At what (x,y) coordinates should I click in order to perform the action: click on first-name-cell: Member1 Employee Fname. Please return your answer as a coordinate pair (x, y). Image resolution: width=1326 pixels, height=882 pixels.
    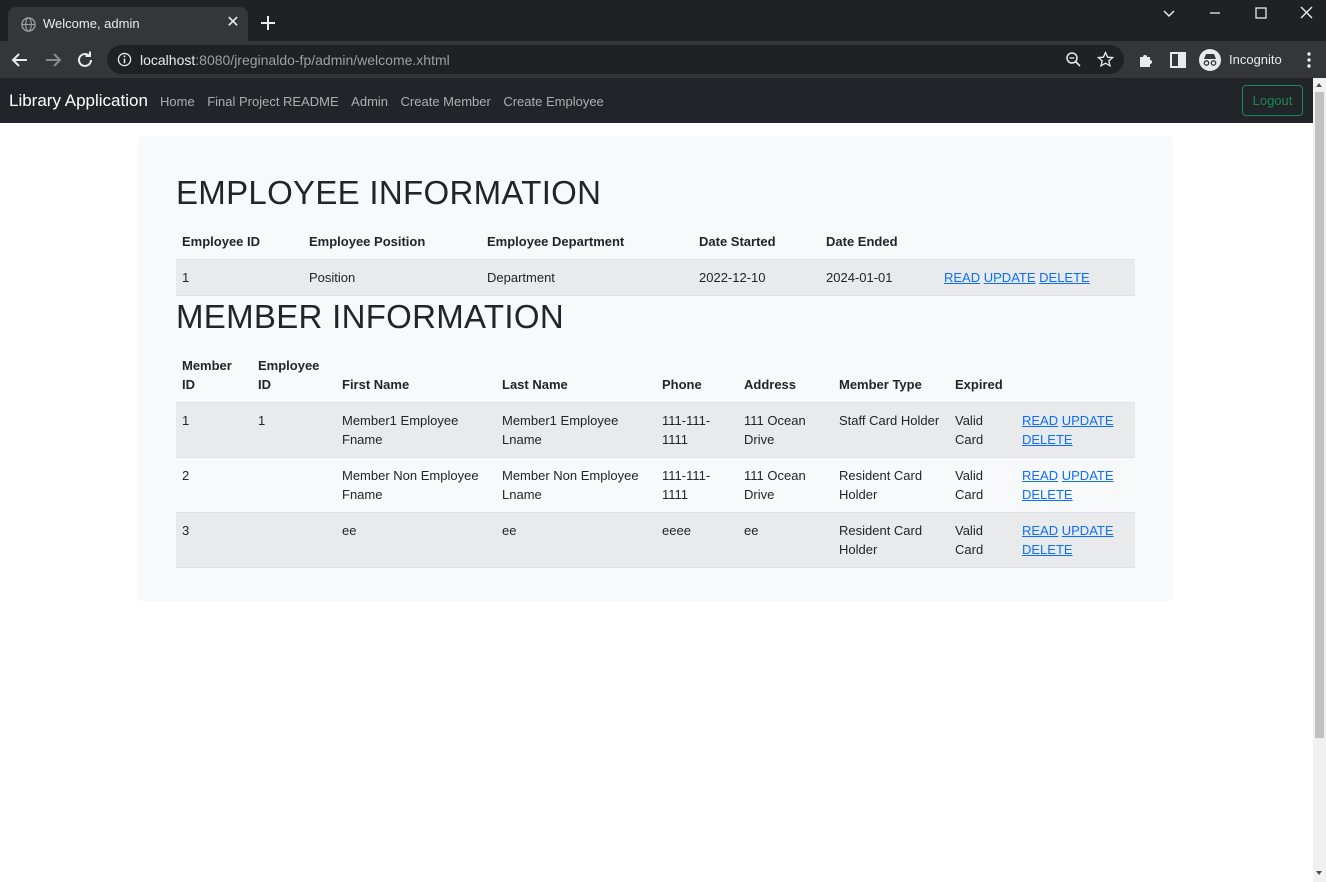
    Looking at the image, I should click on (416, 430).